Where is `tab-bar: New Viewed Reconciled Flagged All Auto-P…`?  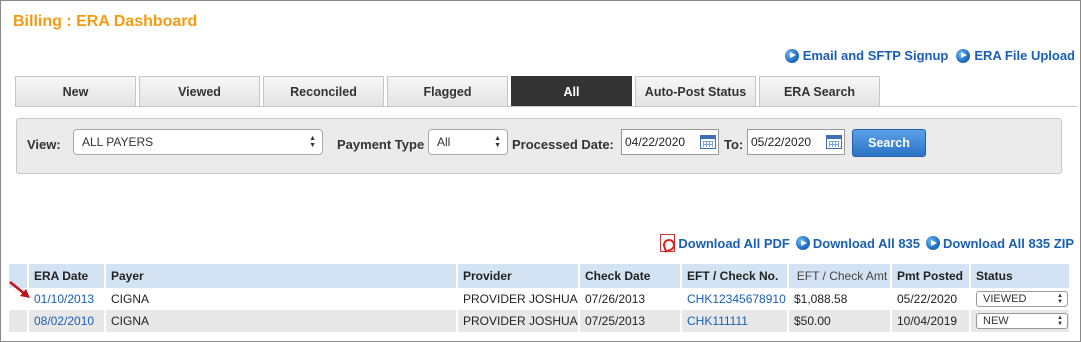
tab-bar: New Viewed Reconciled Flagged All Auto-P… is located at coordinates (447, 91).